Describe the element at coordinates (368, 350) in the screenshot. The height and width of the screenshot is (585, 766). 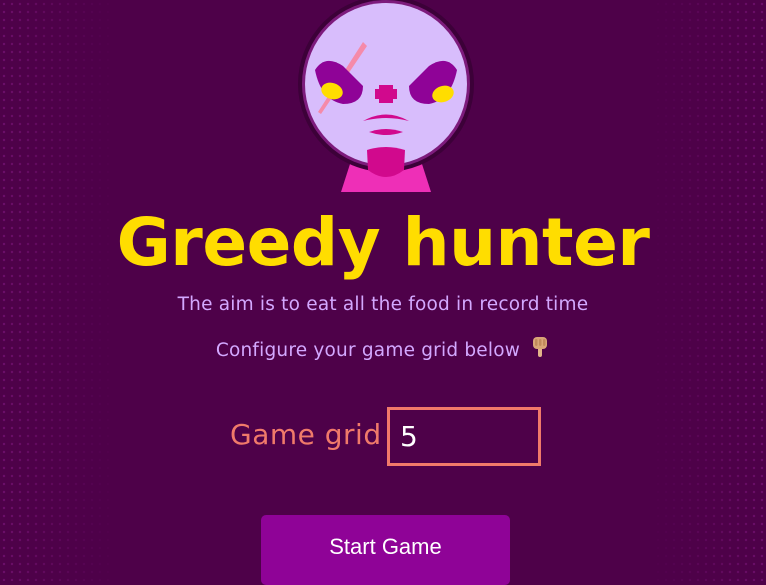
I see `configure-text: Configure your game grid below` at that location.